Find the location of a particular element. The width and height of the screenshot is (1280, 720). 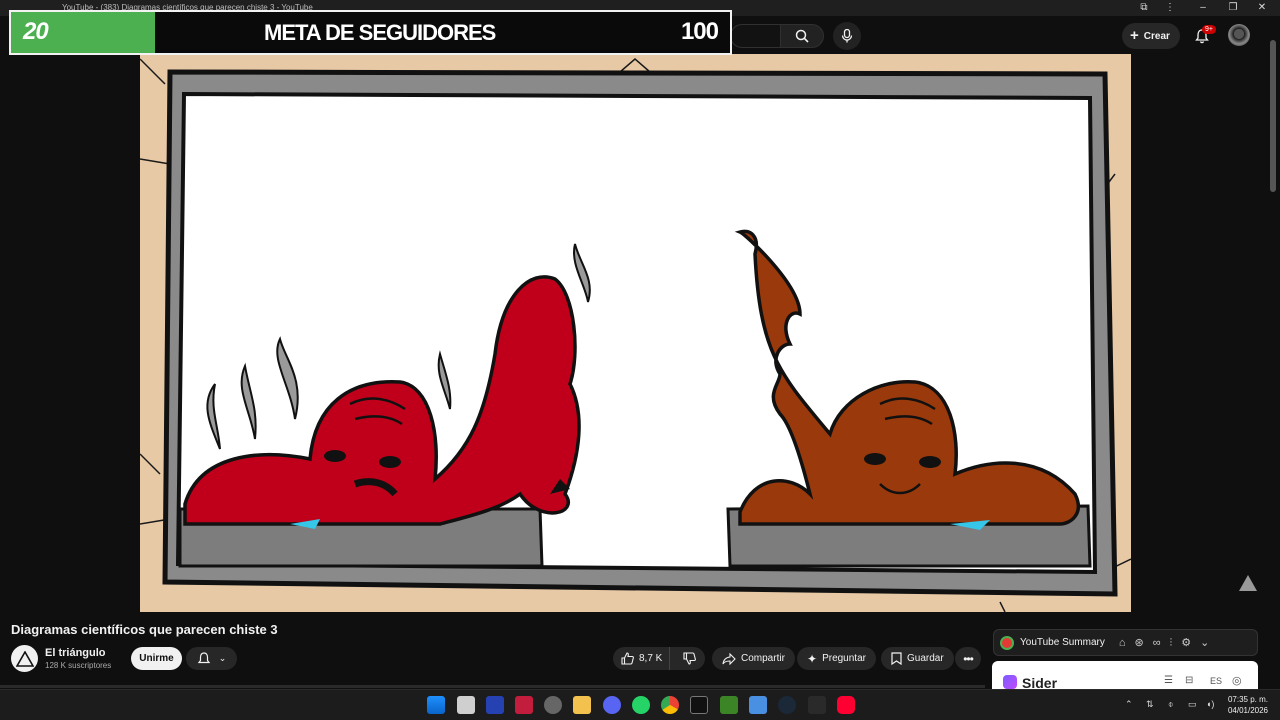

search-button is located at coordinates (802, 36).